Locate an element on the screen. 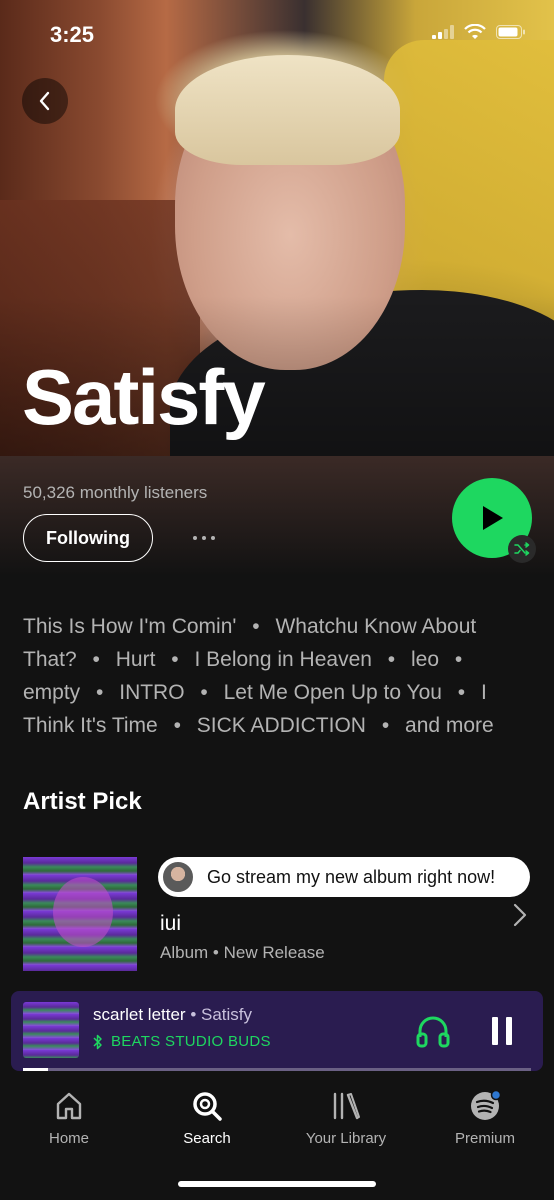  signal-icon is located at coordinates (443, 32).